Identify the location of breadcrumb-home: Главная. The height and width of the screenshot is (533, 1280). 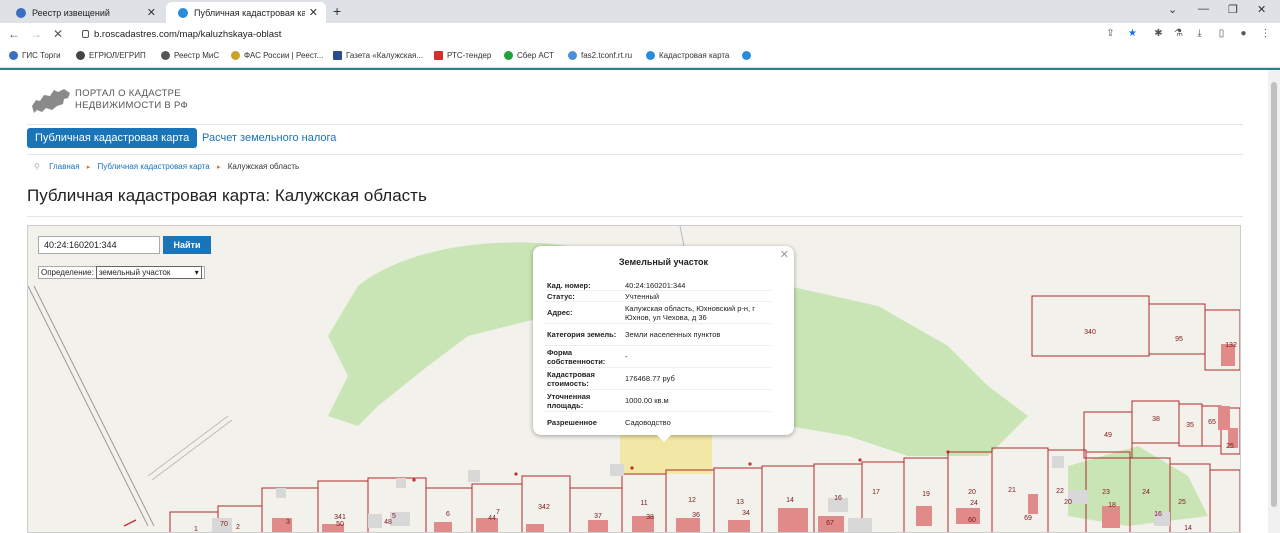
(64, 166).